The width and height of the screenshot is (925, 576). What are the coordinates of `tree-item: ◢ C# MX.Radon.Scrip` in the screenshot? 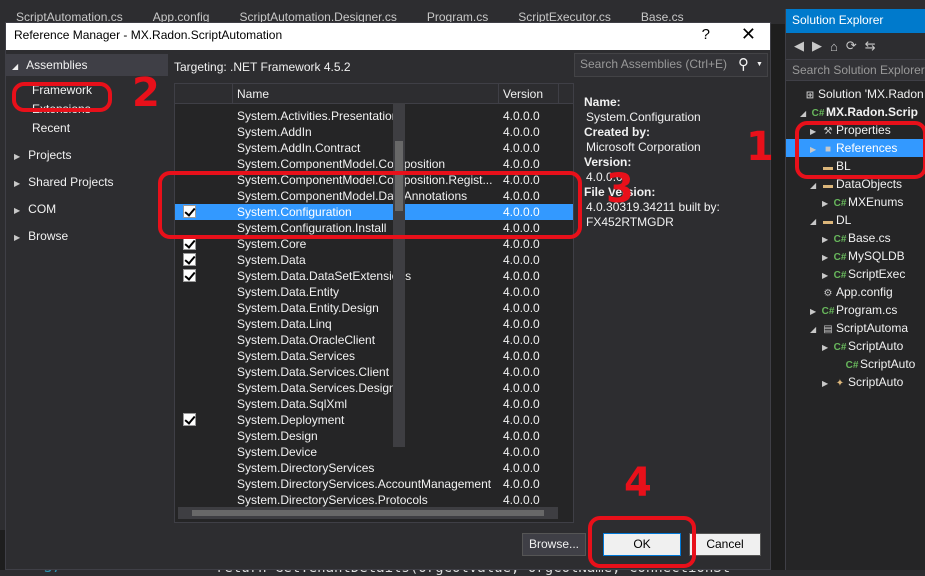 It's located at (855, 112).